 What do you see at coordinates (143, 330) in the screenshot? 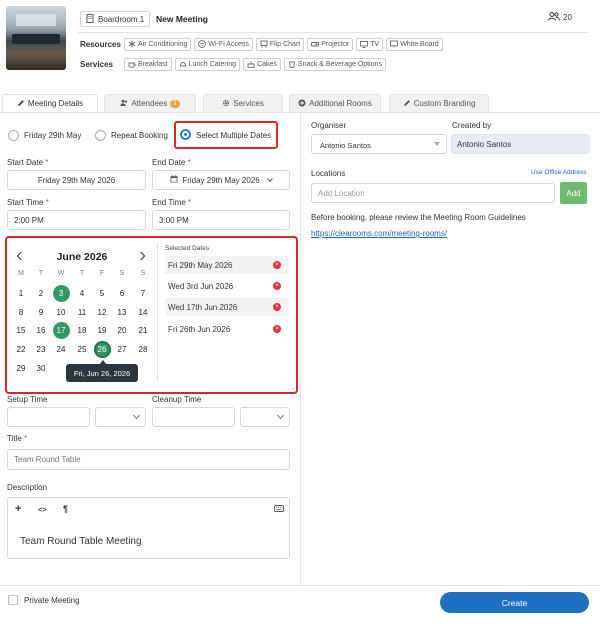
I see `calendar-day: 21` at bounding box center [143, 330].